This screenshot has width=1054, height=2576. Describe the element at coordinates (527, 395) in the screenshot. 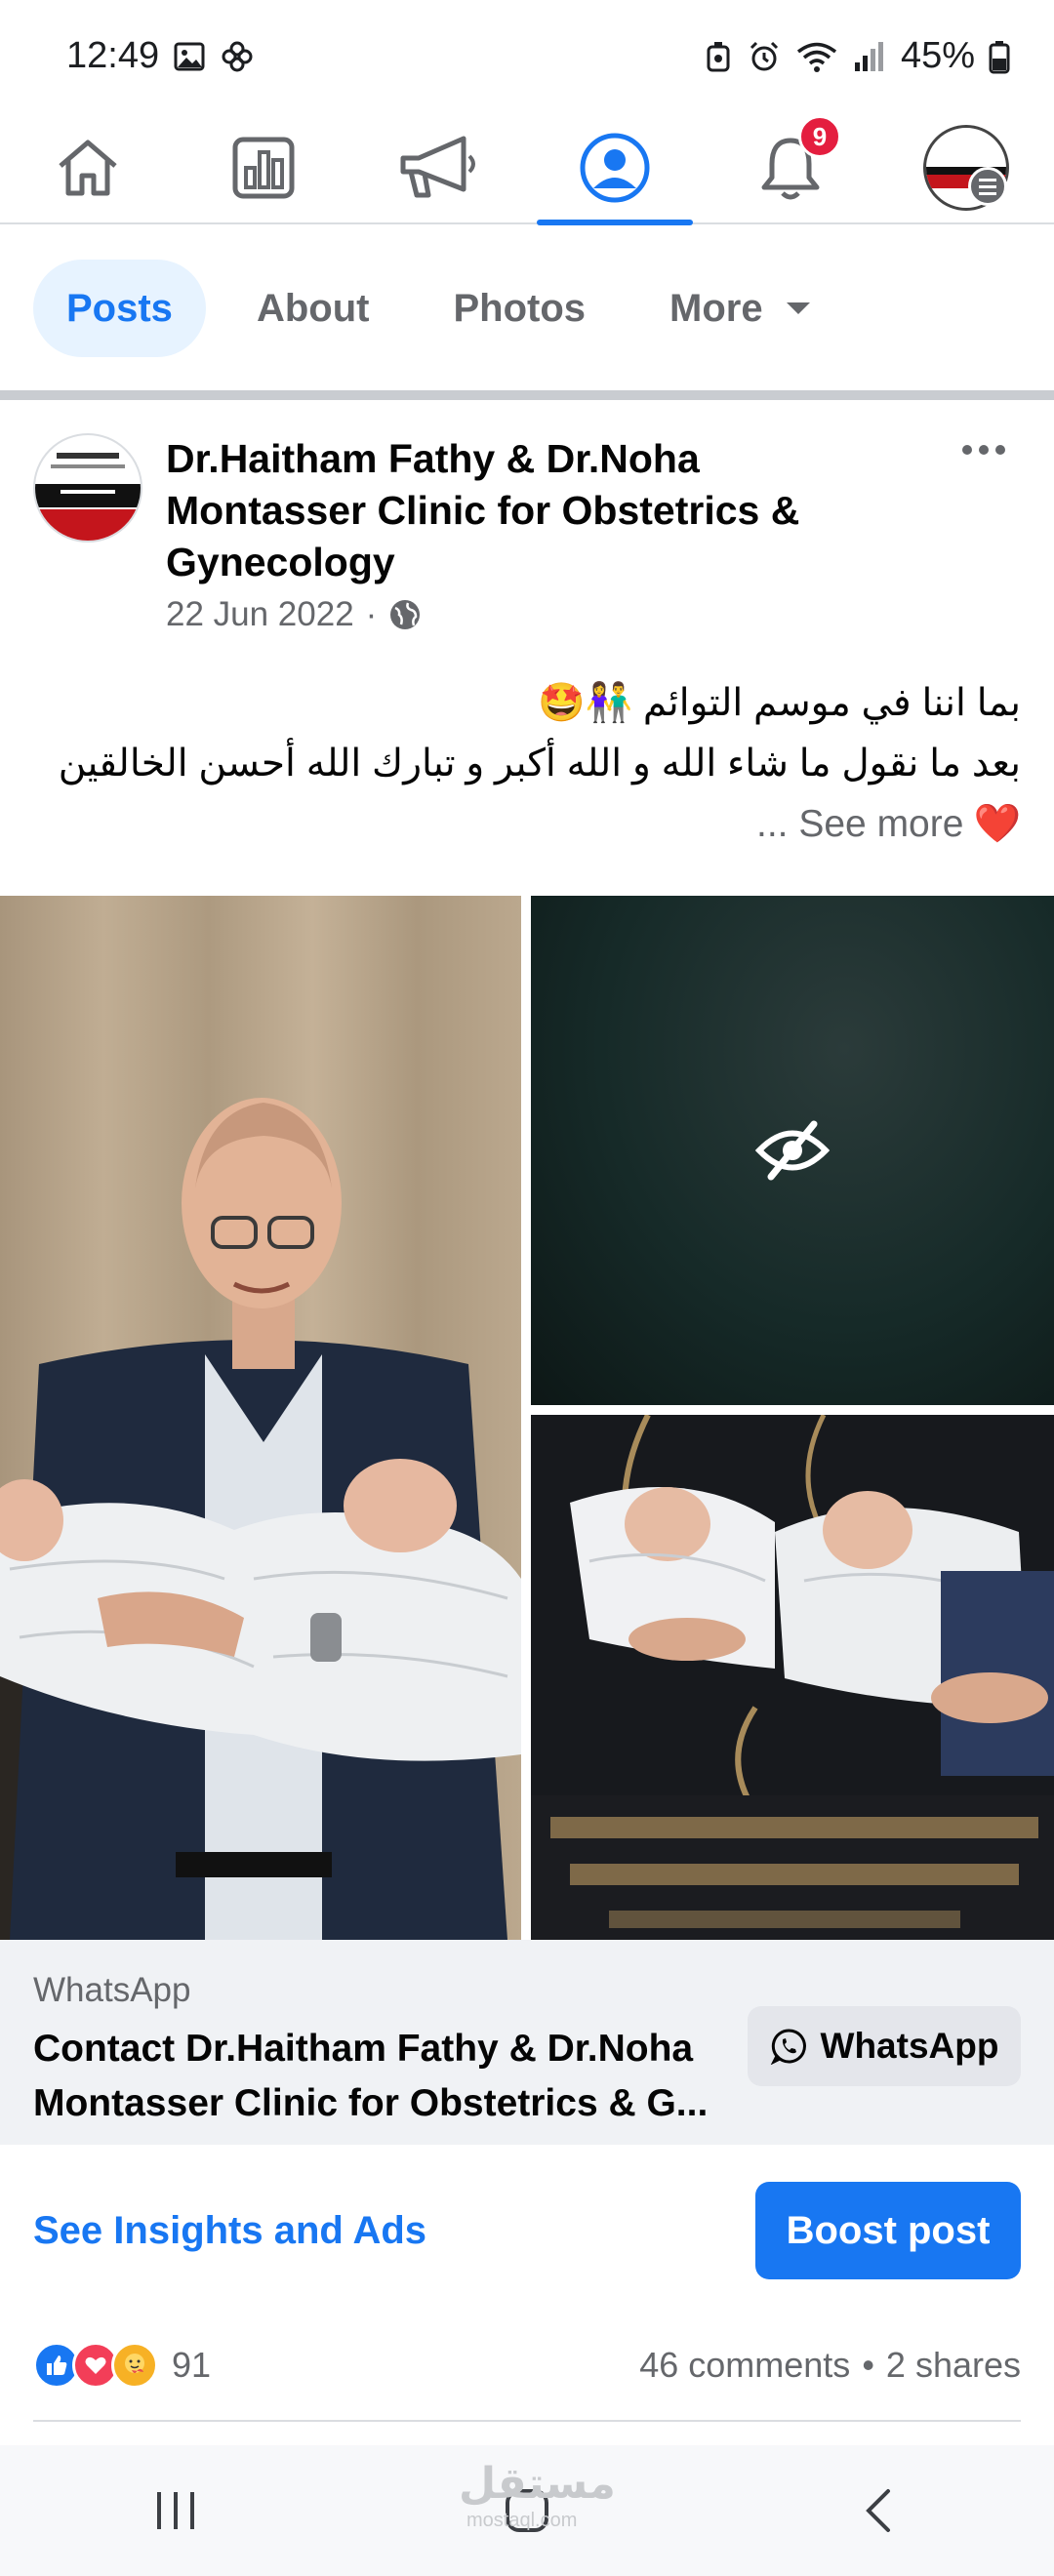

I see `section-divider` at that location.